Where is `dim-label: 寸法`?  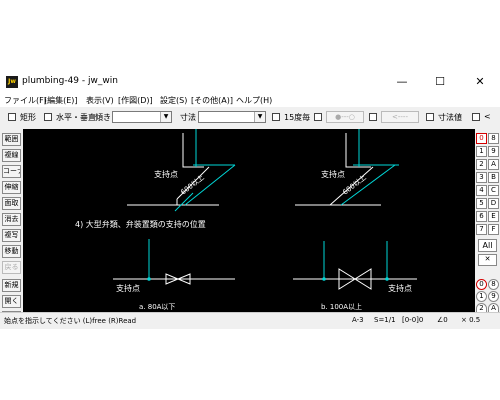
dim-label: 寸法 is located at coordinates (188, 117).